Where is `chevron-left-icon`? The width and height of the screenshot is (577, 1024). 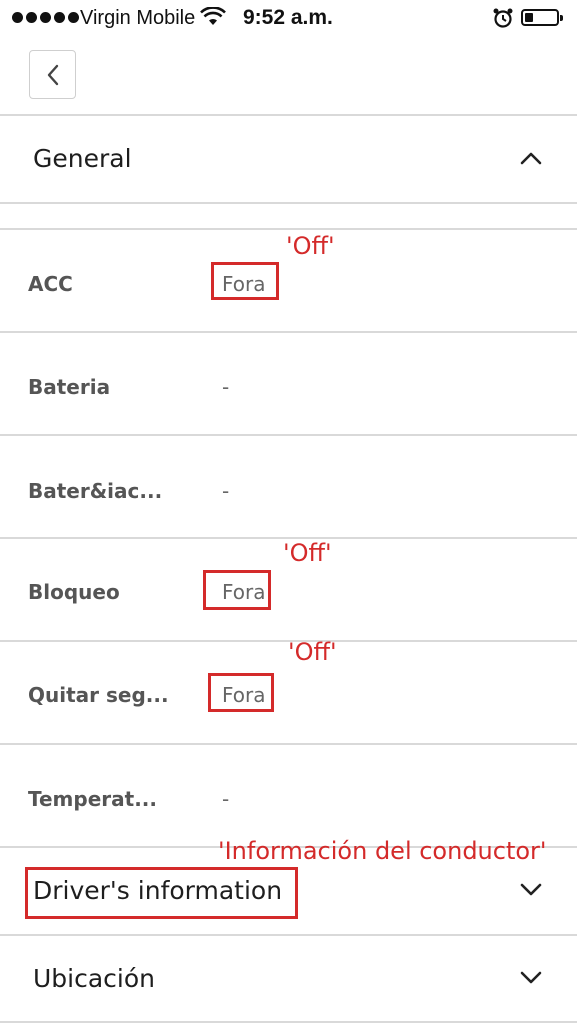
chevron-left-icon is located at coordinates (52, 74).